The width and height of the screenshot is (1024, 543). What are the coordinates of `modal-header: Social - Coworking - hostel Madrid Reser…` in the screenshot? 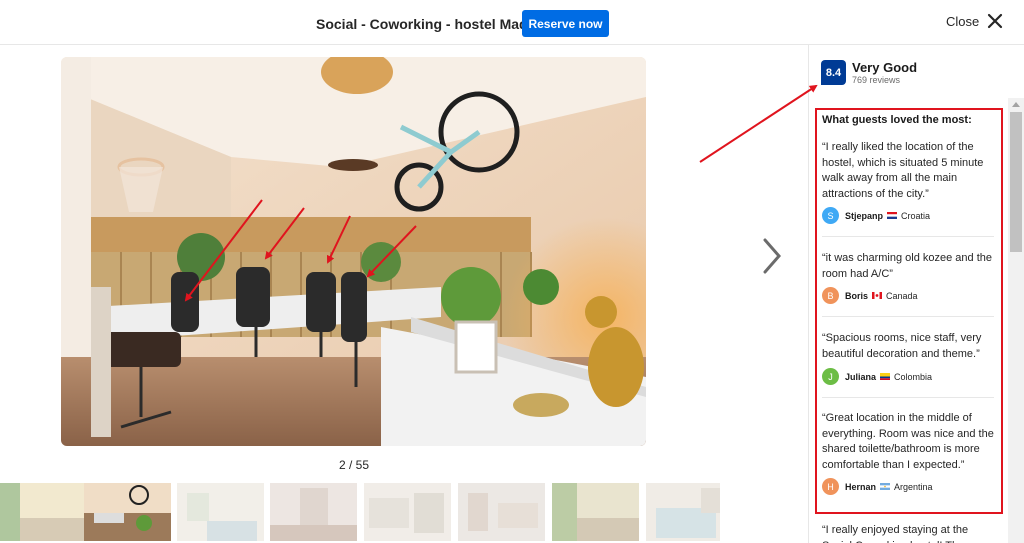 It's located at (512, 22).